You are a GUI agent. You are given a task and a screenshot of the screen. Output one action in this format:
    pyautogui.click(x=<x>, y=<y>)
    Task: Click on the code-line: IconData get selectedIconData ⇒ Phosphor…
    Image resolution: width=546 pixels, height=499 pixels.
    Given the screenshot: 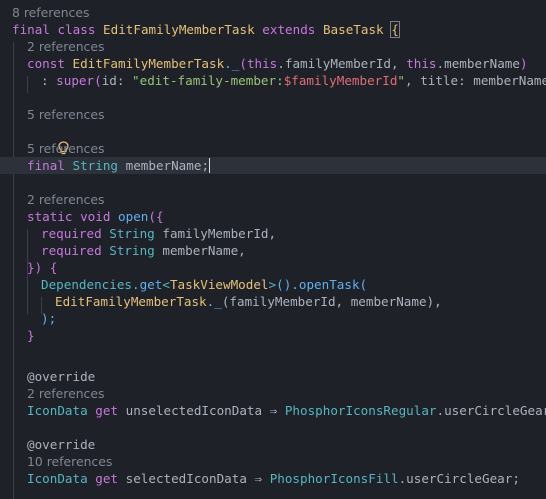 What is the action you would take?
    pyautogui.click(x=286, y=478)
    